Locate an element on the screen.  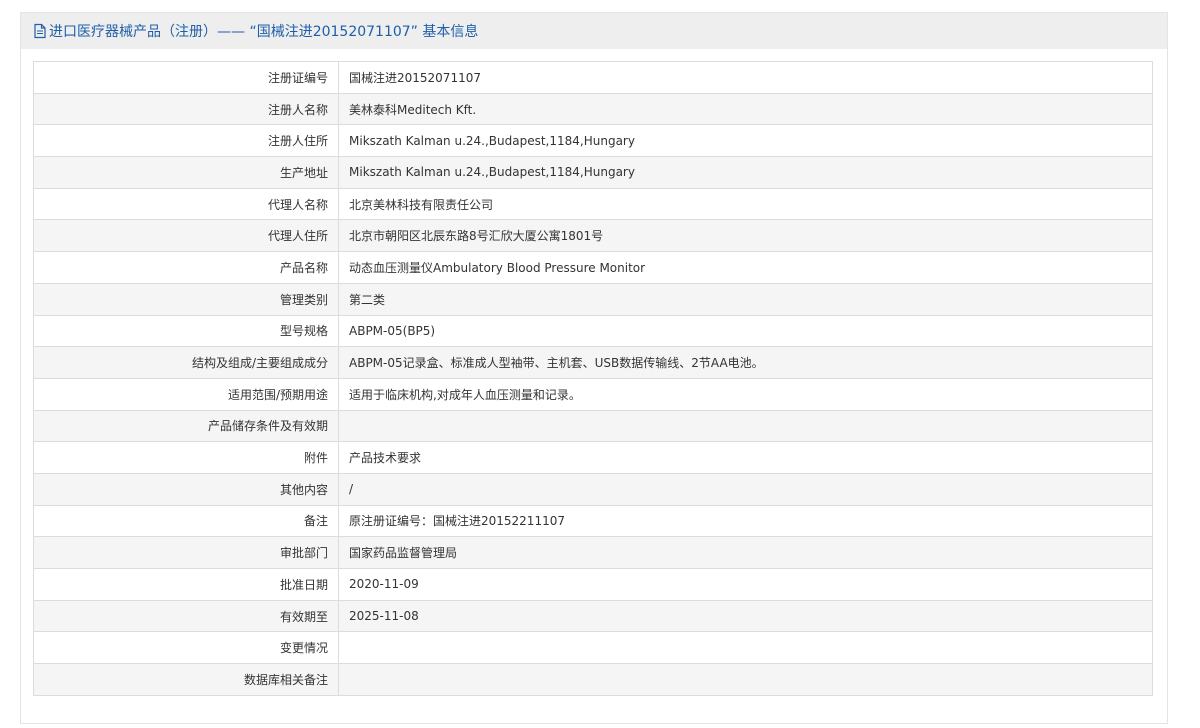
table-row: 代理人住所 北京市朝阳区北辰东路8号汇欣大厦公寓1801号 is located at coordinates (593, 236).